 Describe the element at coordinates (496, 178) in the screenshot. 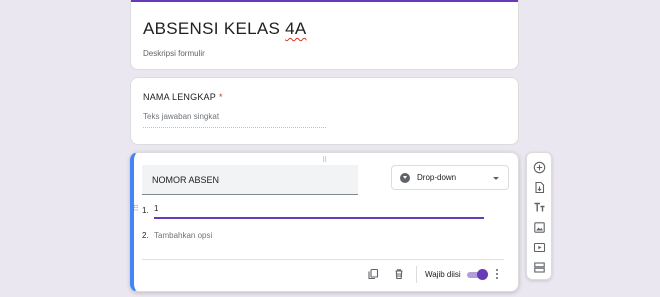

I see `caret-down-icon` at that location.